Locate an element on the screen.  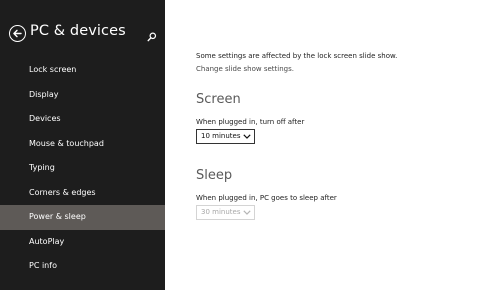
search-button is located at coordinates (152, 35).